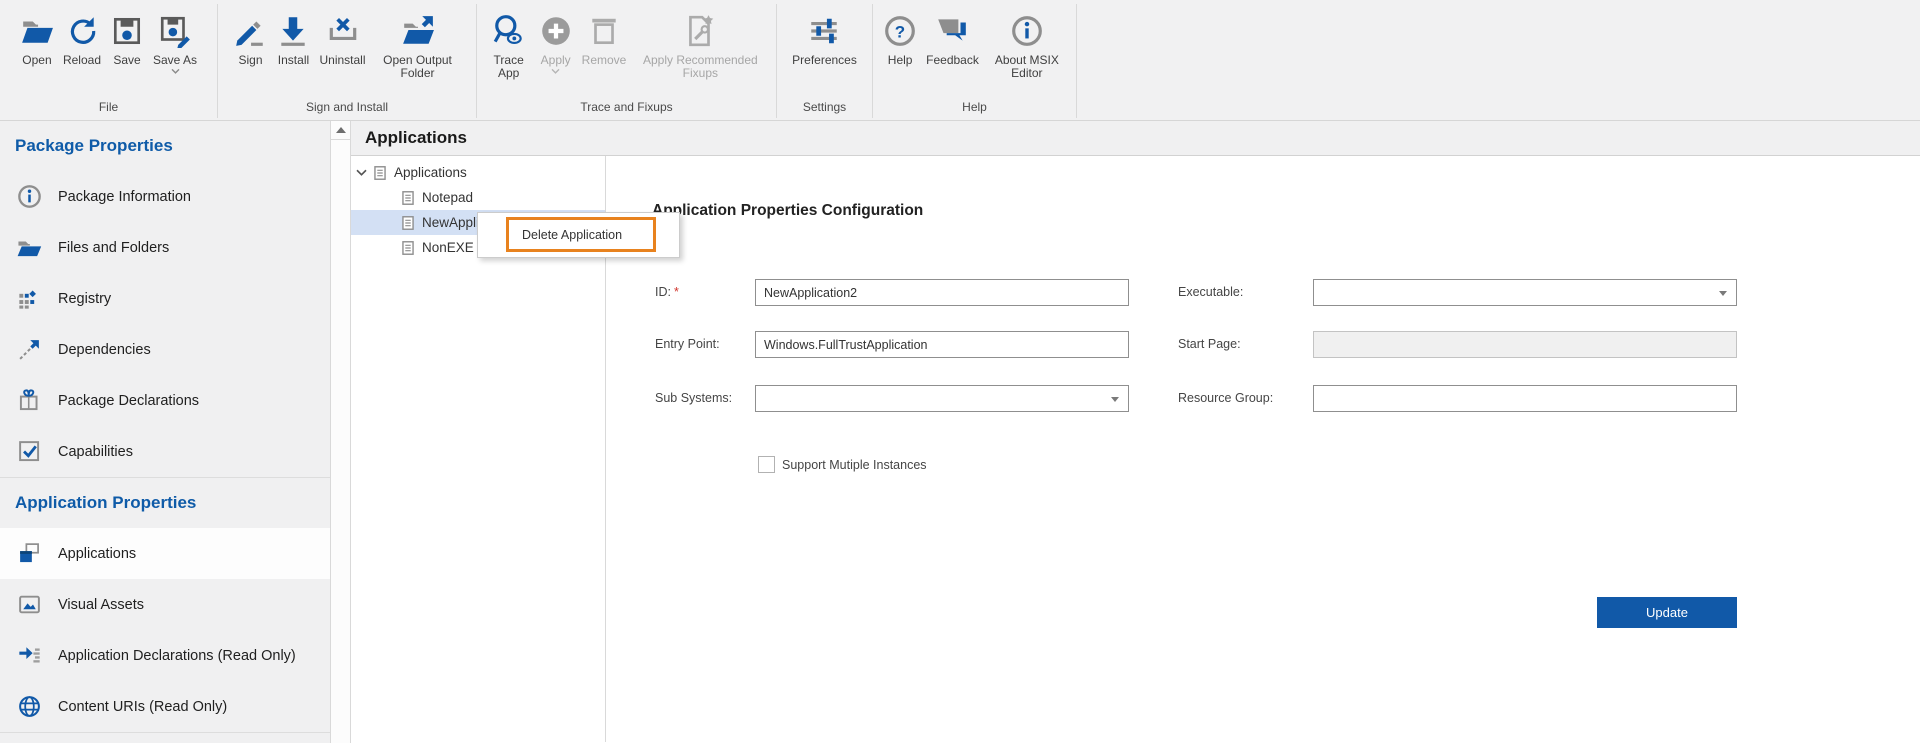 This screenshot has height=743, width=1920. Describe the element at coordinates (250, 31) in the screenshot. I see `sign-pencil-icon` at that location.